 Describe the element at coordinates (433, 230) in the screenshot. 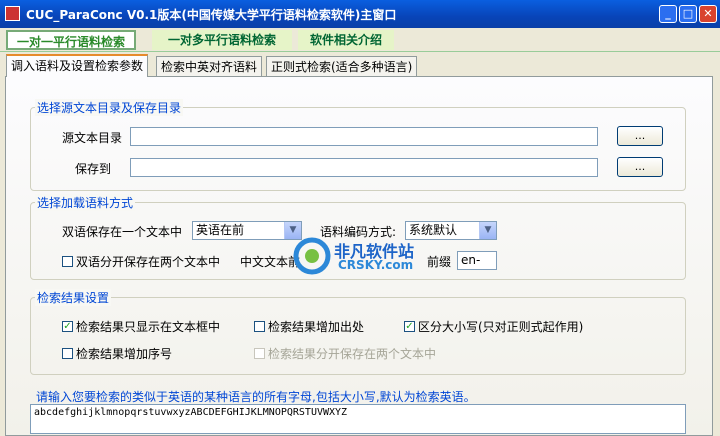

I see `encoding-value: 系统默认` at that location.